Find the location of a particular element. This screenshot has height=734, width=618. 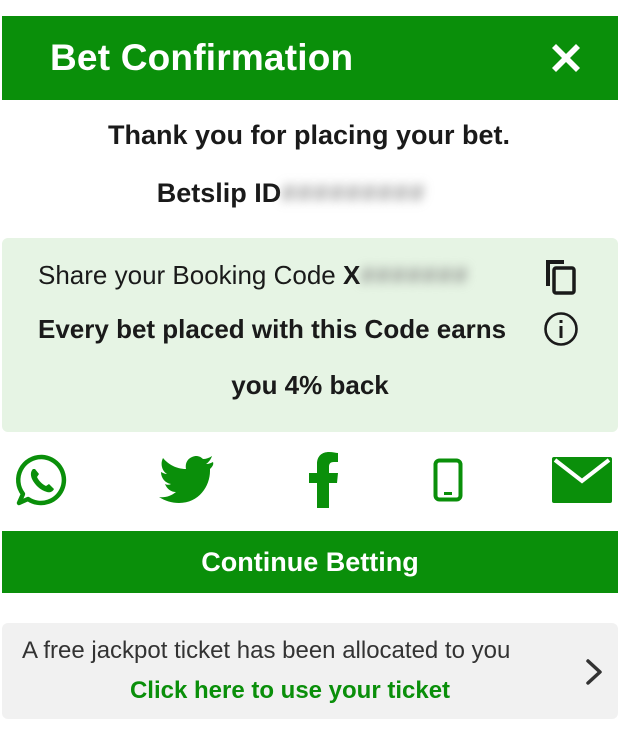

info-icon is located at coordinates (561, 329).